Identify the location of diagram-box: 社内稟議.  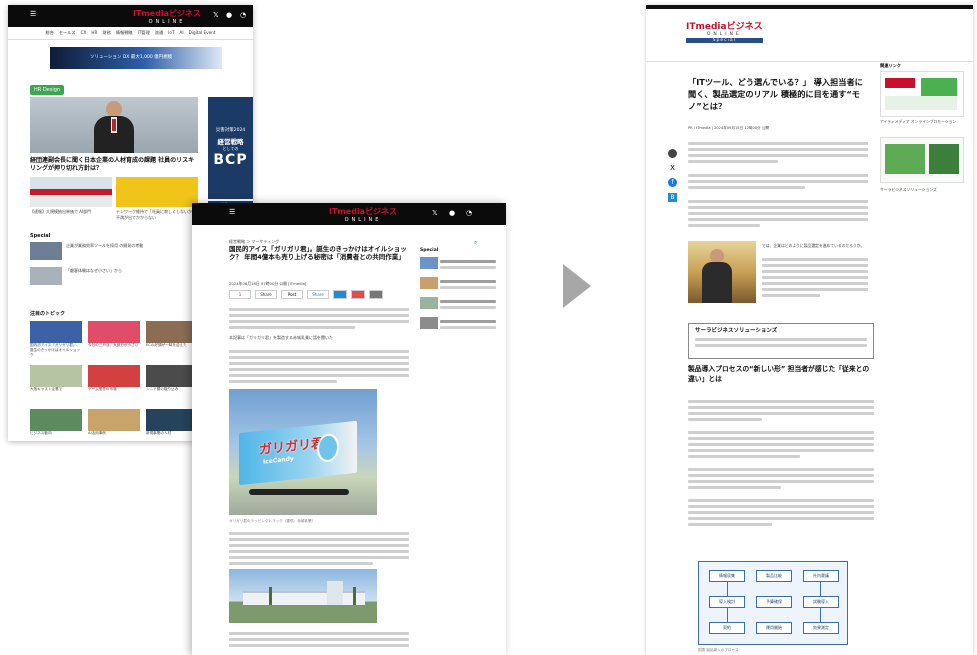
(821, 576).